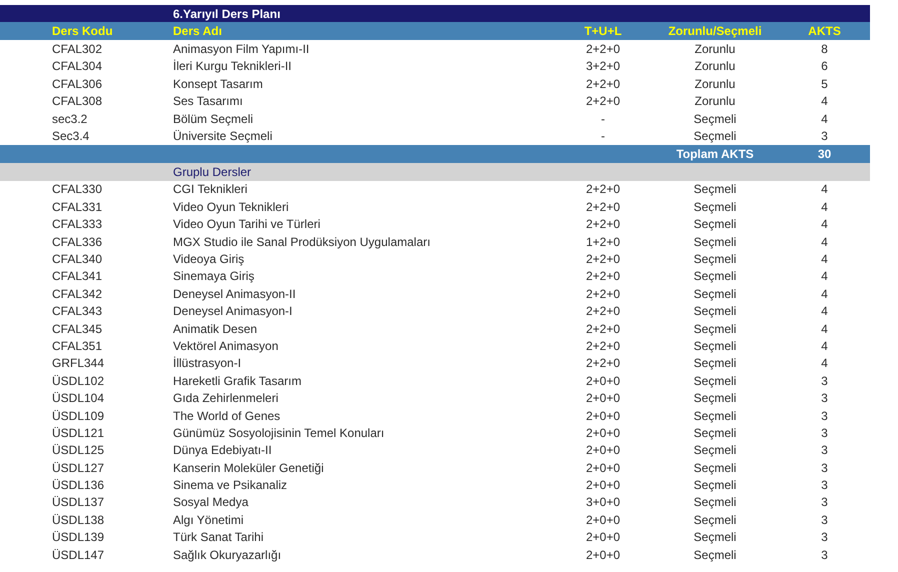  I want to click on table-cell: Bölüm Seçmeli, so click(213, 119).